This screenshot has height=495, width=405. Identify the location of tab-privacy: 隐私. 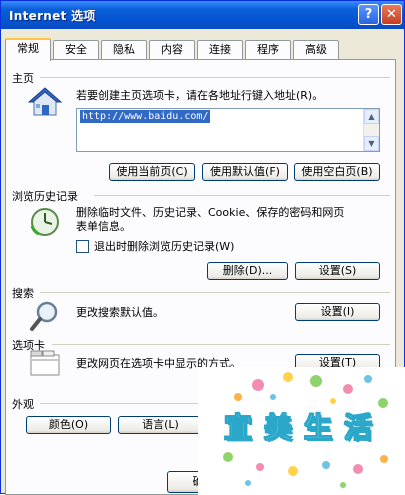
(124, 49).